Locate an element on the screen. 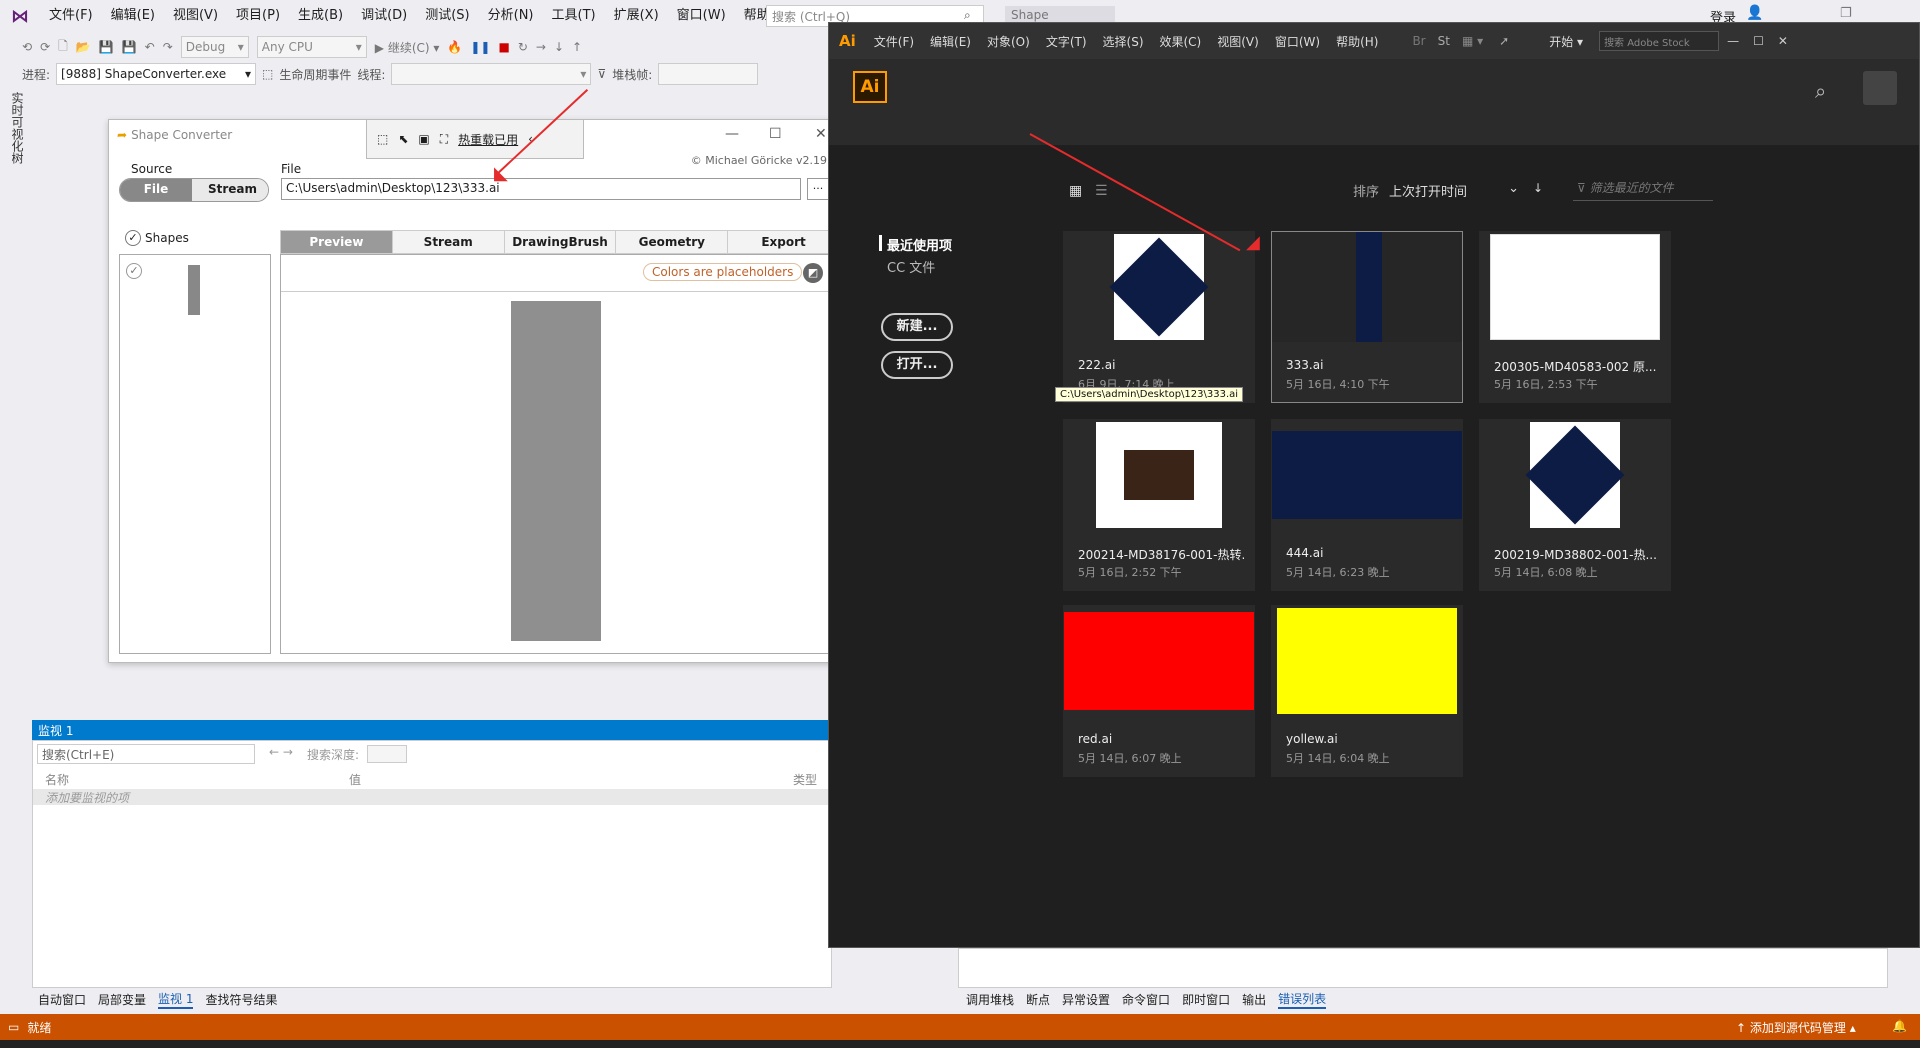  nav-recent: 最近使用项 is located at coordinates (919, 244).